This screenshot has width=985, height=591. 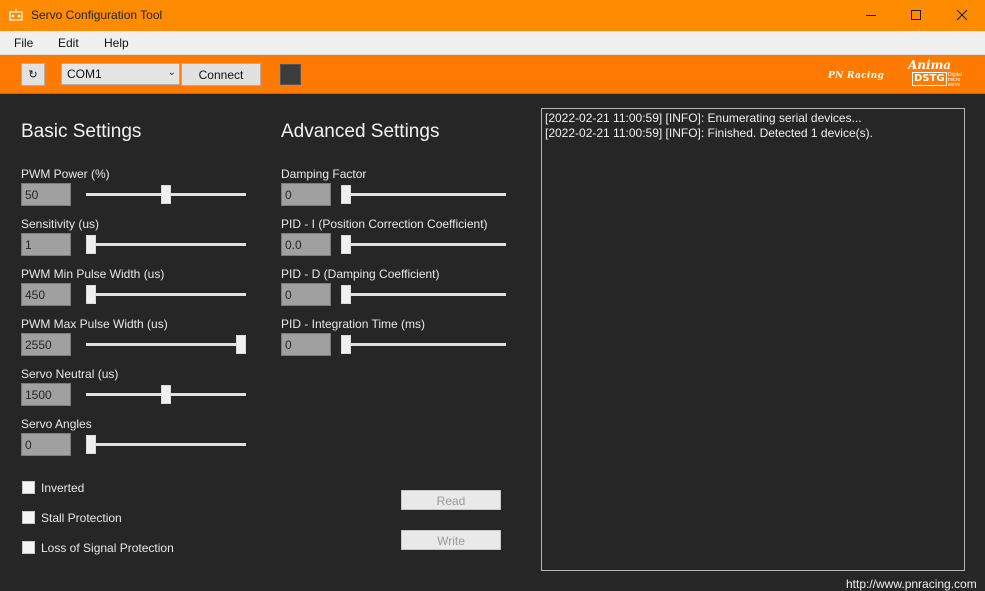 I want to click on write-button-label: Write, so click(x=451, y=541).